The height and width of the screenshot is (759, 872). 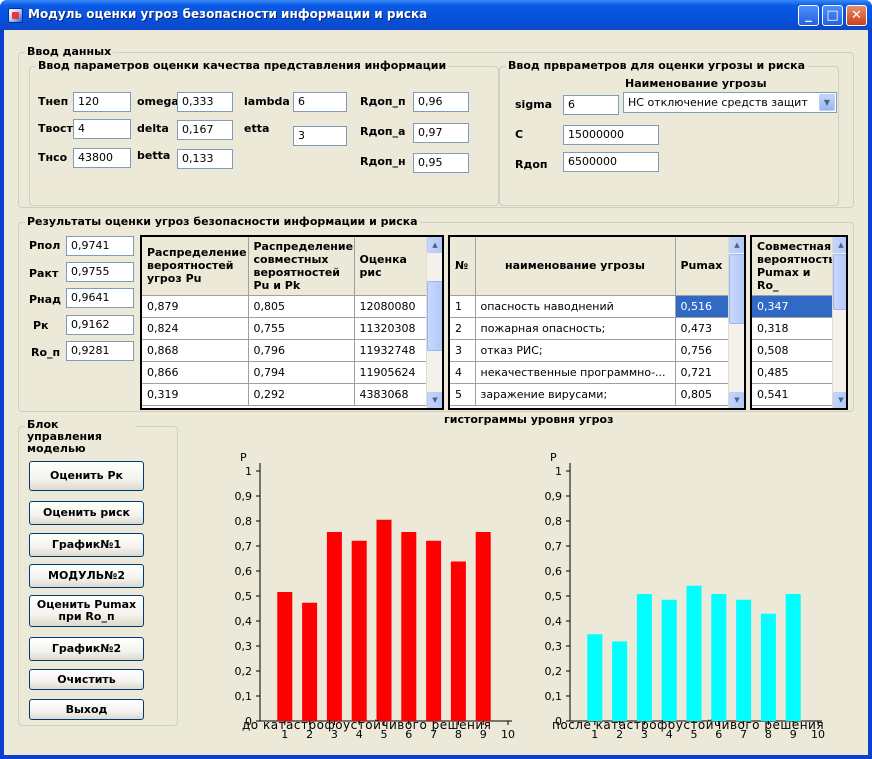 What do you see at coordinates (702, 372) in the screenshot?
I see `table-cell: 0,721` at bounding box center [702, 372].